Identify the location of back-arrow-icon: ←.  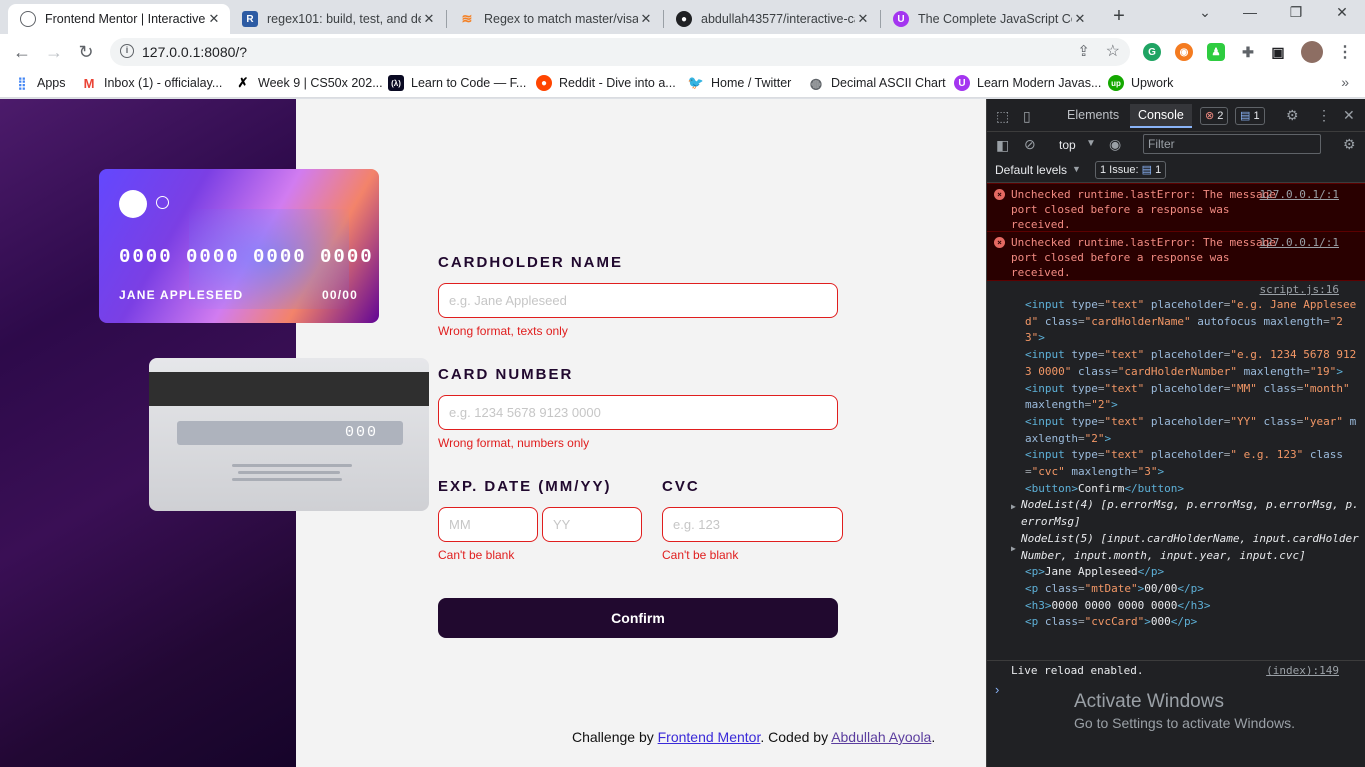
(22, 52).